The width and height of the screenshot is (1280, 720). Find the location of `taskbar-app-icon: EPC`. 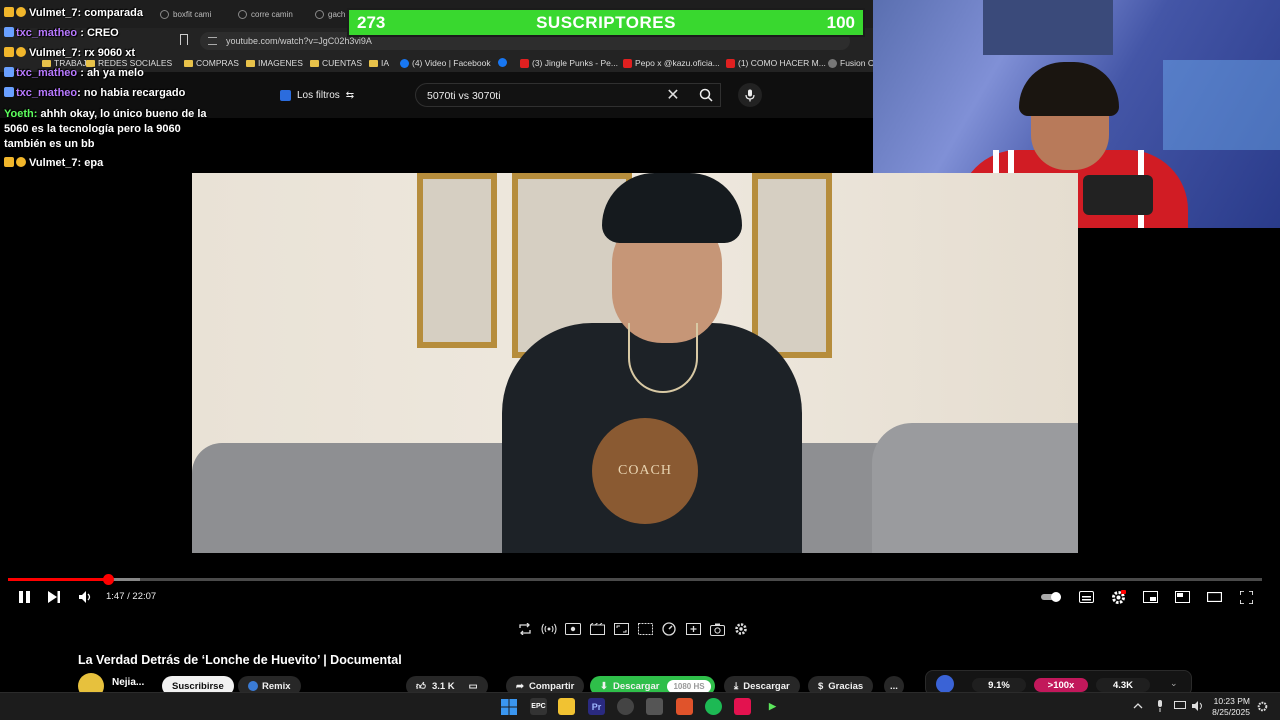

taskbar-app-icon: EPC is located at coordinates (538, 706).